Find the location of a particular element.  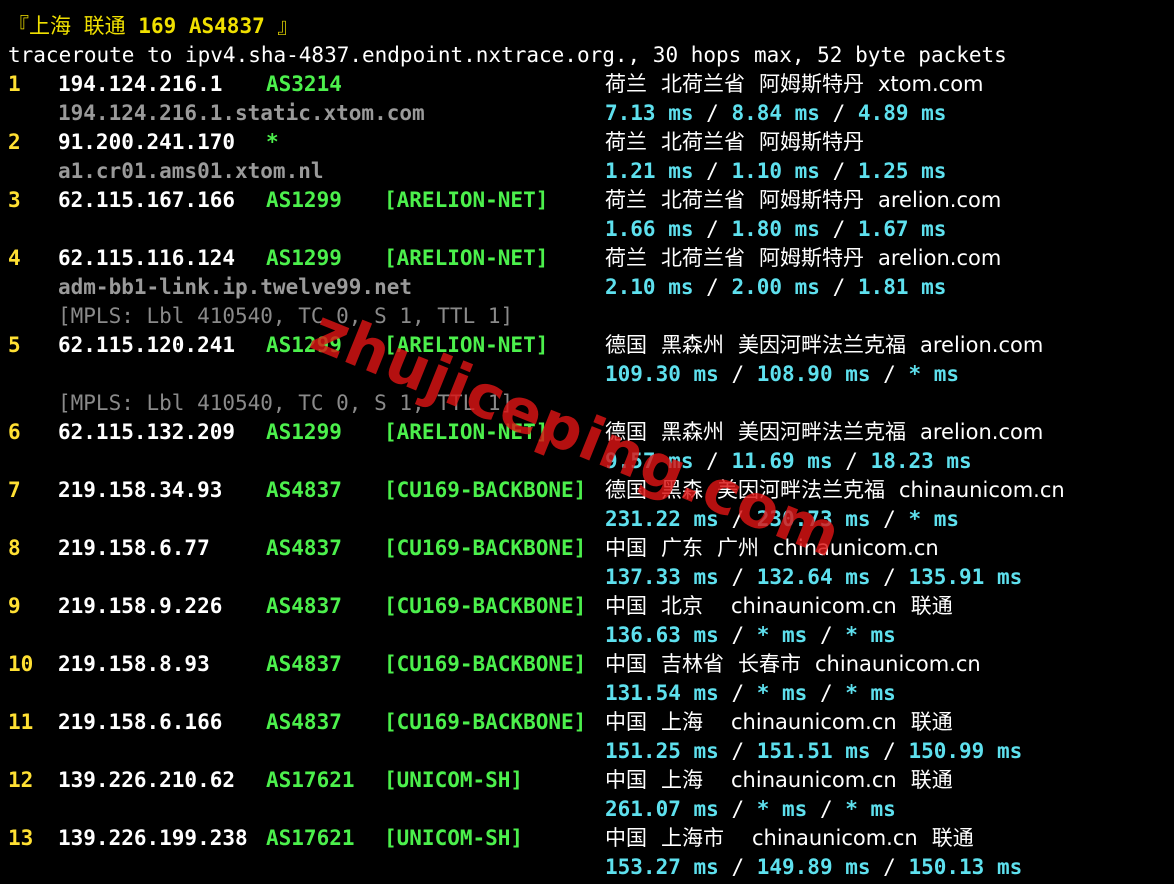

hop-detail-row: 231.22 ms / 230.73 ms / * ms is located at coordinates (591, 519).